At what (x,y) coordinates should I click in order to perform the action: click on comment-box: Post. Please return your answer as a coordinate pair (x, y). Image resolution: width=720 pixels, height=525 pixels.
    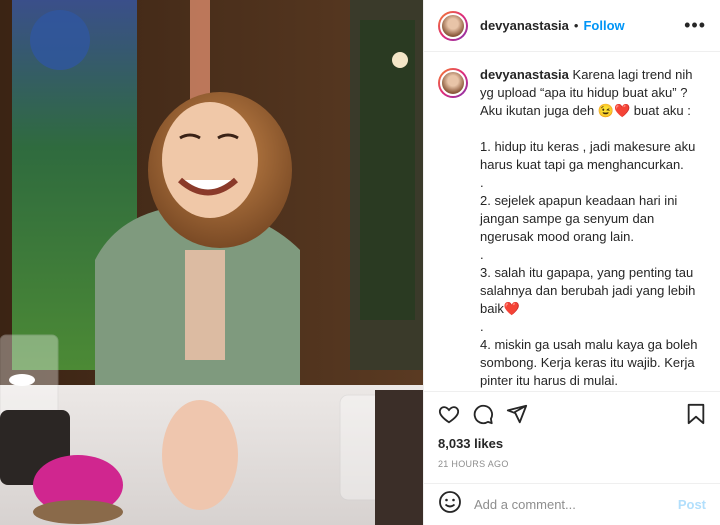
    Looking at the image, I should click on (572, 504).